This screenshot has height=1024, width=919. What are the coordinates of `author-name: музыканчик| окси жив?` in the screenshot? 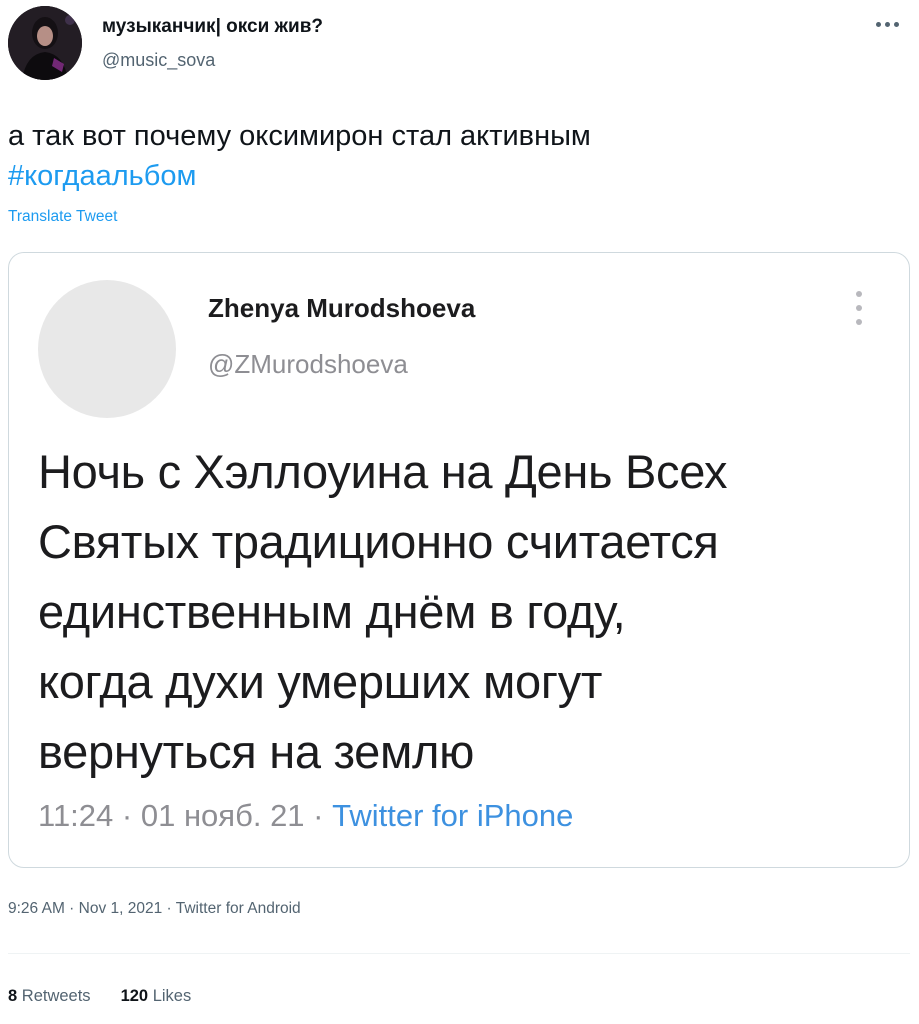 It's located at (212, 27).